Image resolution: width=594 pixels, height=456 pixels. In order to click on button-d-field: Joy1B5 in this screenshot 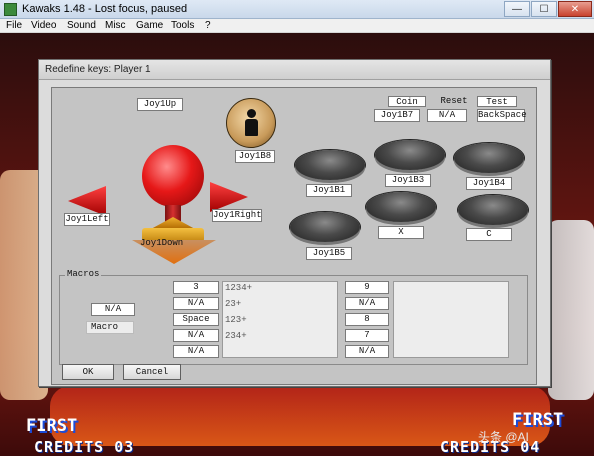, I will do `click(329, 253)`.